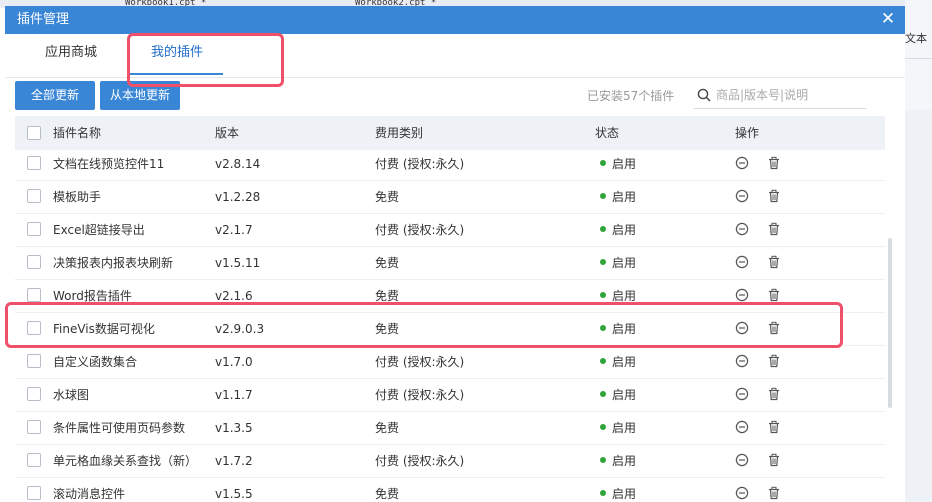 This screenshot has width=932, height=502. Describe the element at coordinates (234, 296) in the screenshot. I see `plugin-version: v2.1.6` at that location.